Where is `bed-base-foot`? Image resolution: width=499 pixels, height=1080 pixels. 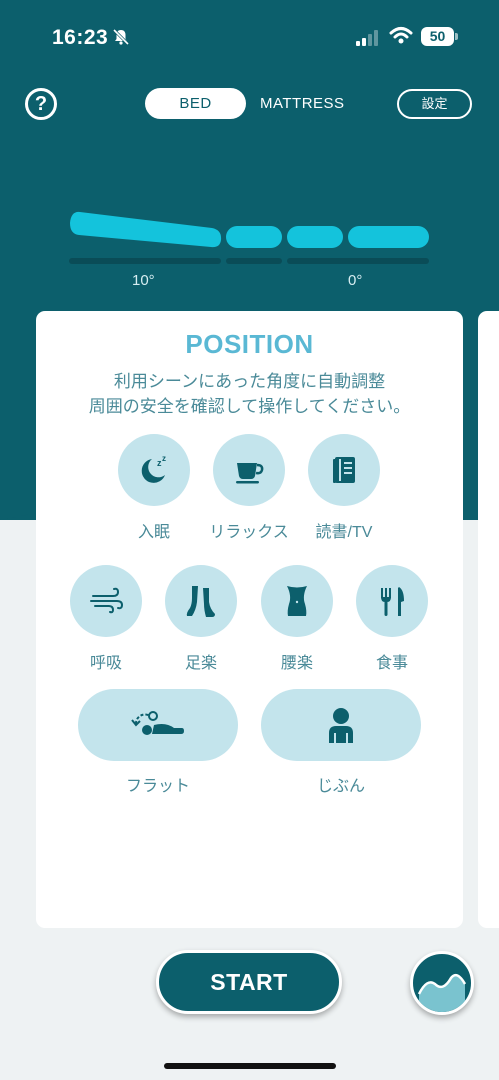
bed-base-foot is located at coordinates (358, 261).